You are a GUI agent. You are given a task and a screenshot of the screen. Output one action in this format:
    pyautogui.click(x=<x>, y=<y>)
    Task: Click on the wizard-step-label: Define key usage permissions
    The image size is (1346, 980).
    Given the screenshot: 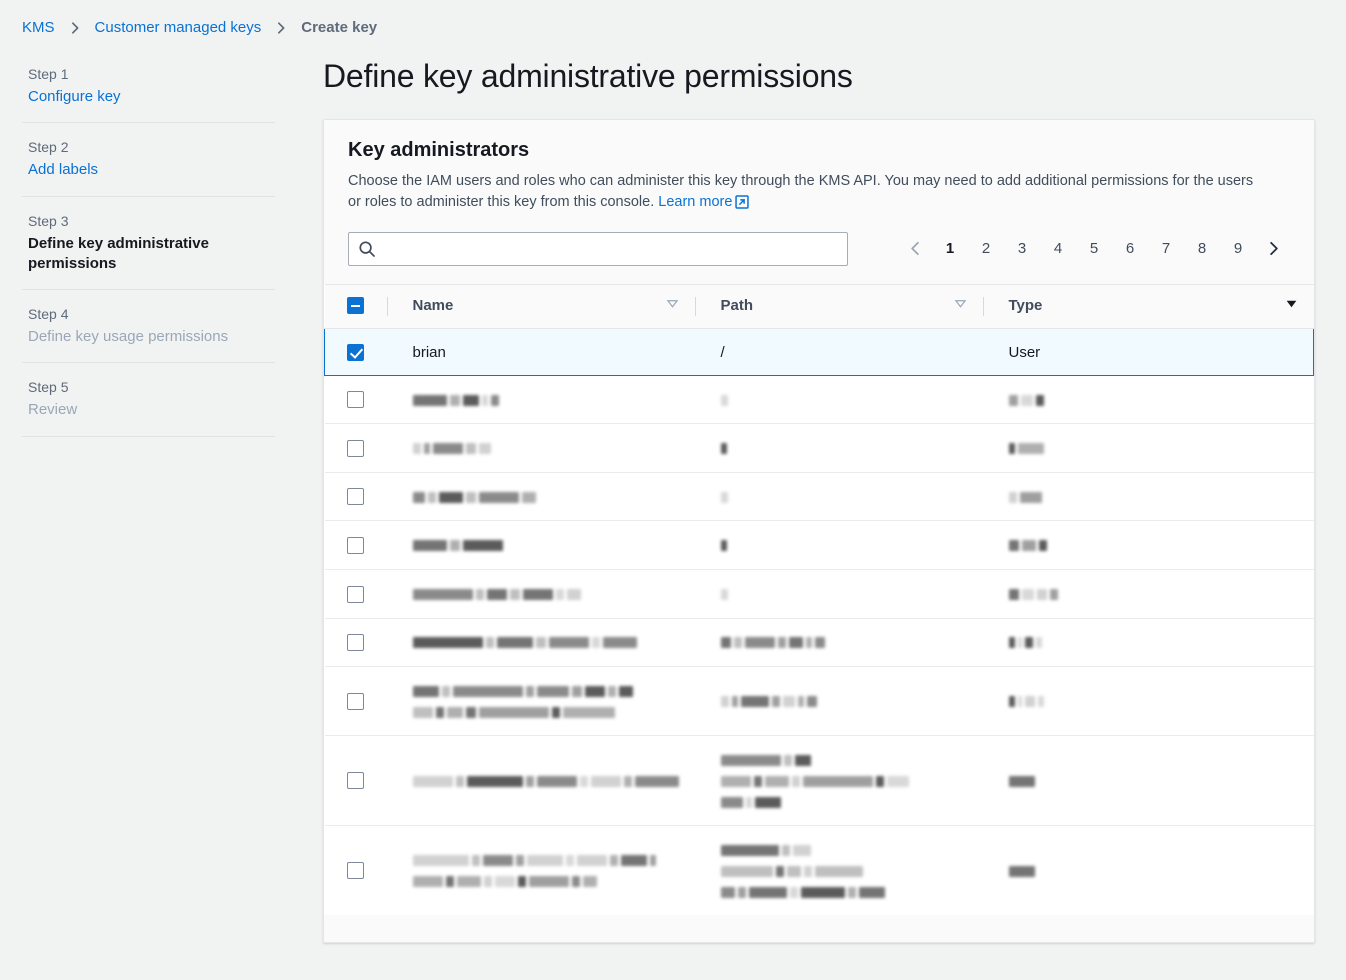 What is the action you would take?
    pyautogui.click(x=128, y=336)
    